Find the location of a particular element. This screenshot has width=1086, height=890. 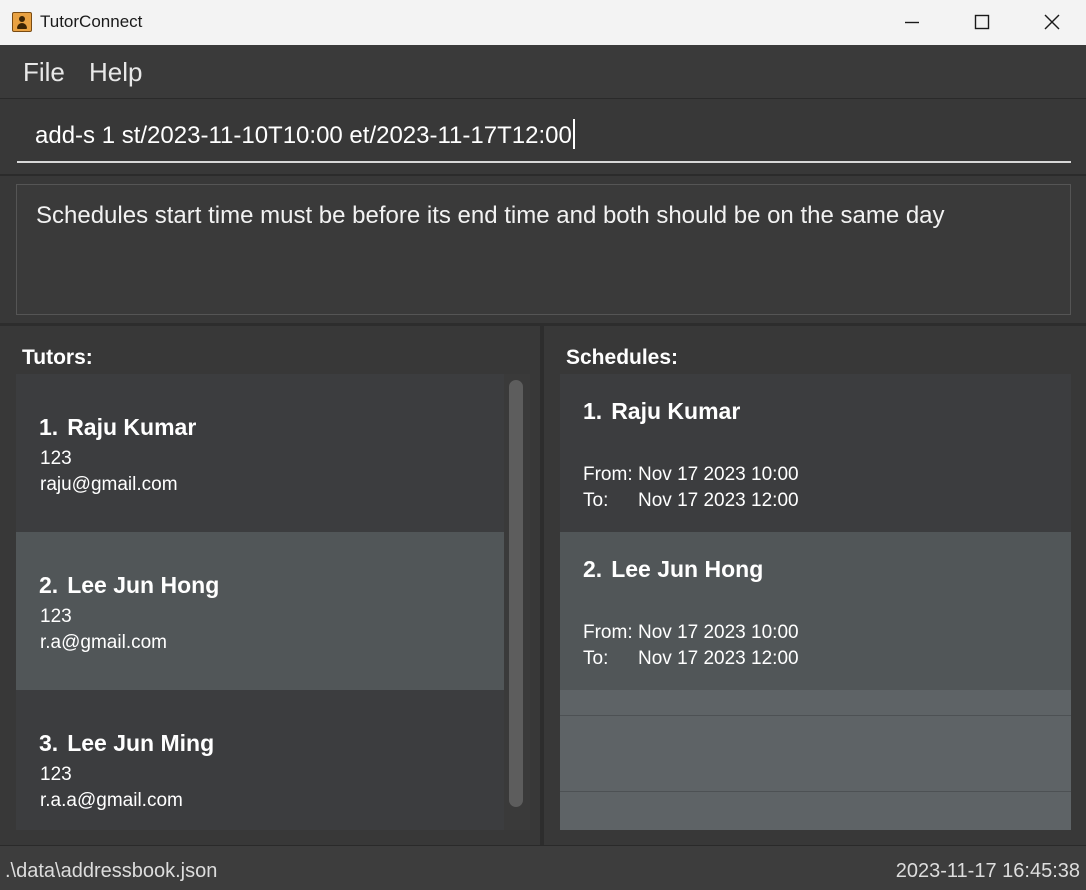

tutor-card: 1. Raju Kumar 123 raju@gmail.com is located at coordinates (260, 453).